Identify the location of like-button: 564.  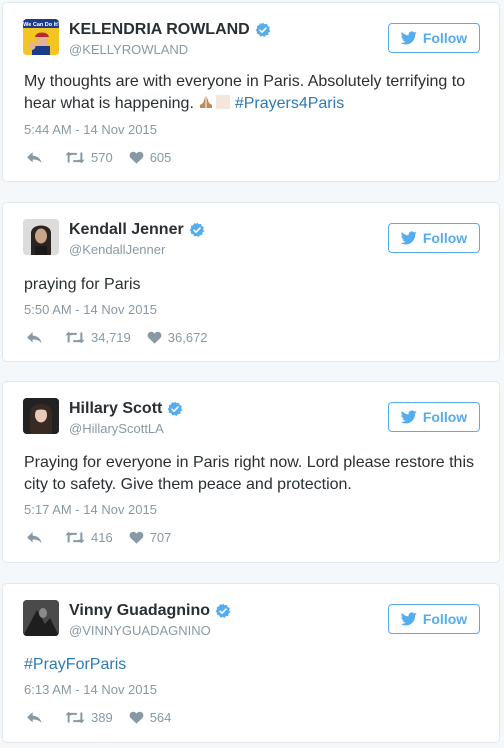
(150, 717).